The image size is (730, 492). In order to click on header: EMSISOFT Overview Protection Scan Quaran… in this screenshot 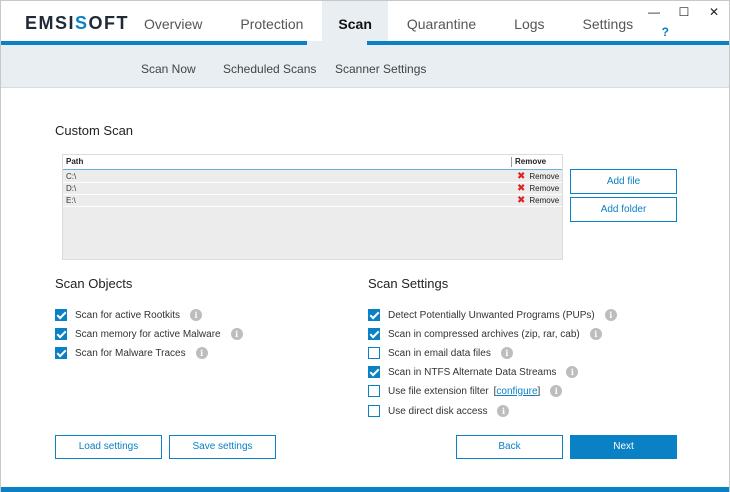, I will do `click(365, 23)`.